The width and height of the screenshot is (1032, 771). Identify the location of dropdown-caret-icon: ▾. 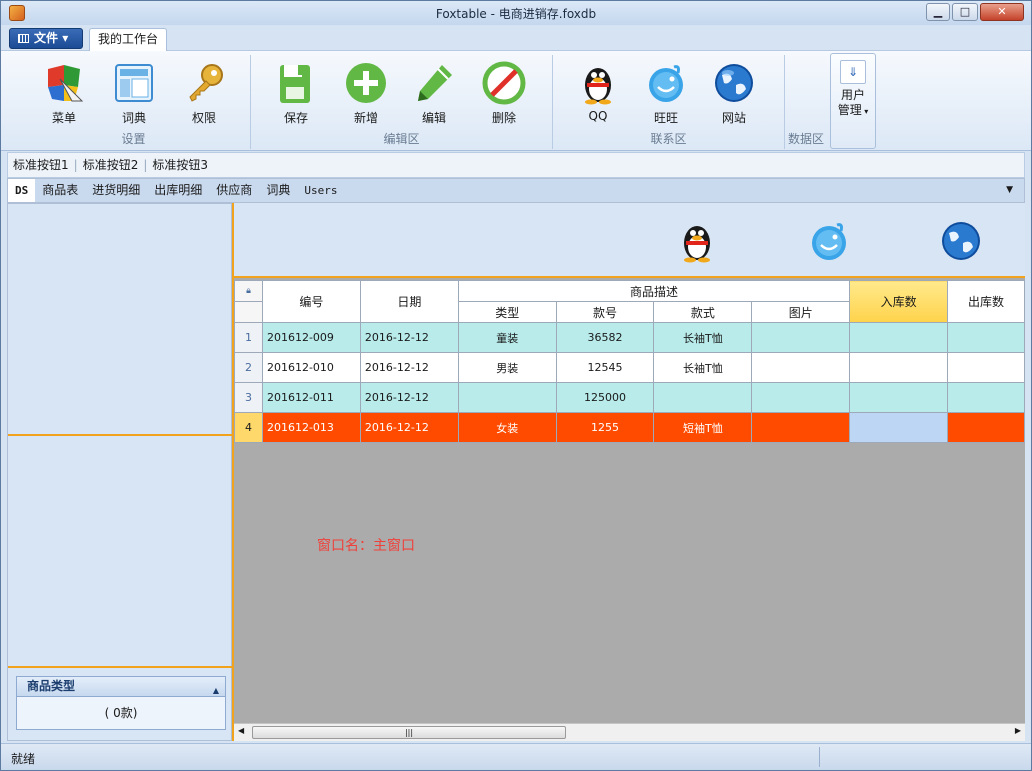
(865, 111).